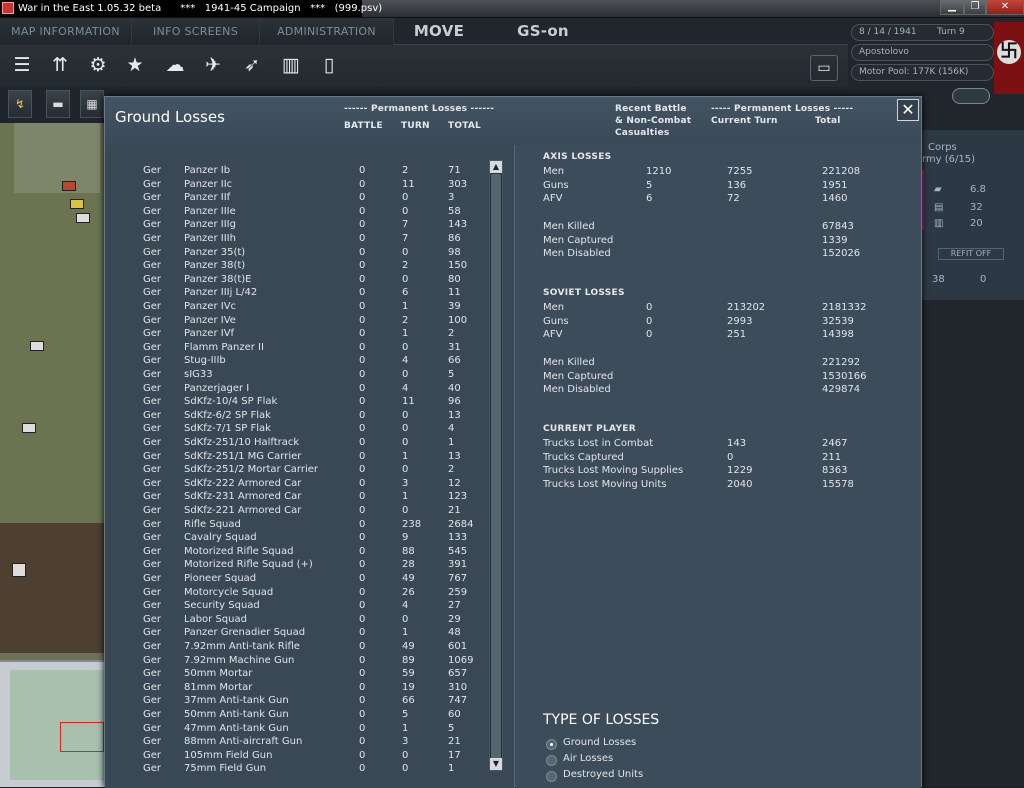 The image size is (1024, 788). What do you see at coordinates (52, 723) in the screenshot?
I see `minimap` at bounding box center [52, 723].